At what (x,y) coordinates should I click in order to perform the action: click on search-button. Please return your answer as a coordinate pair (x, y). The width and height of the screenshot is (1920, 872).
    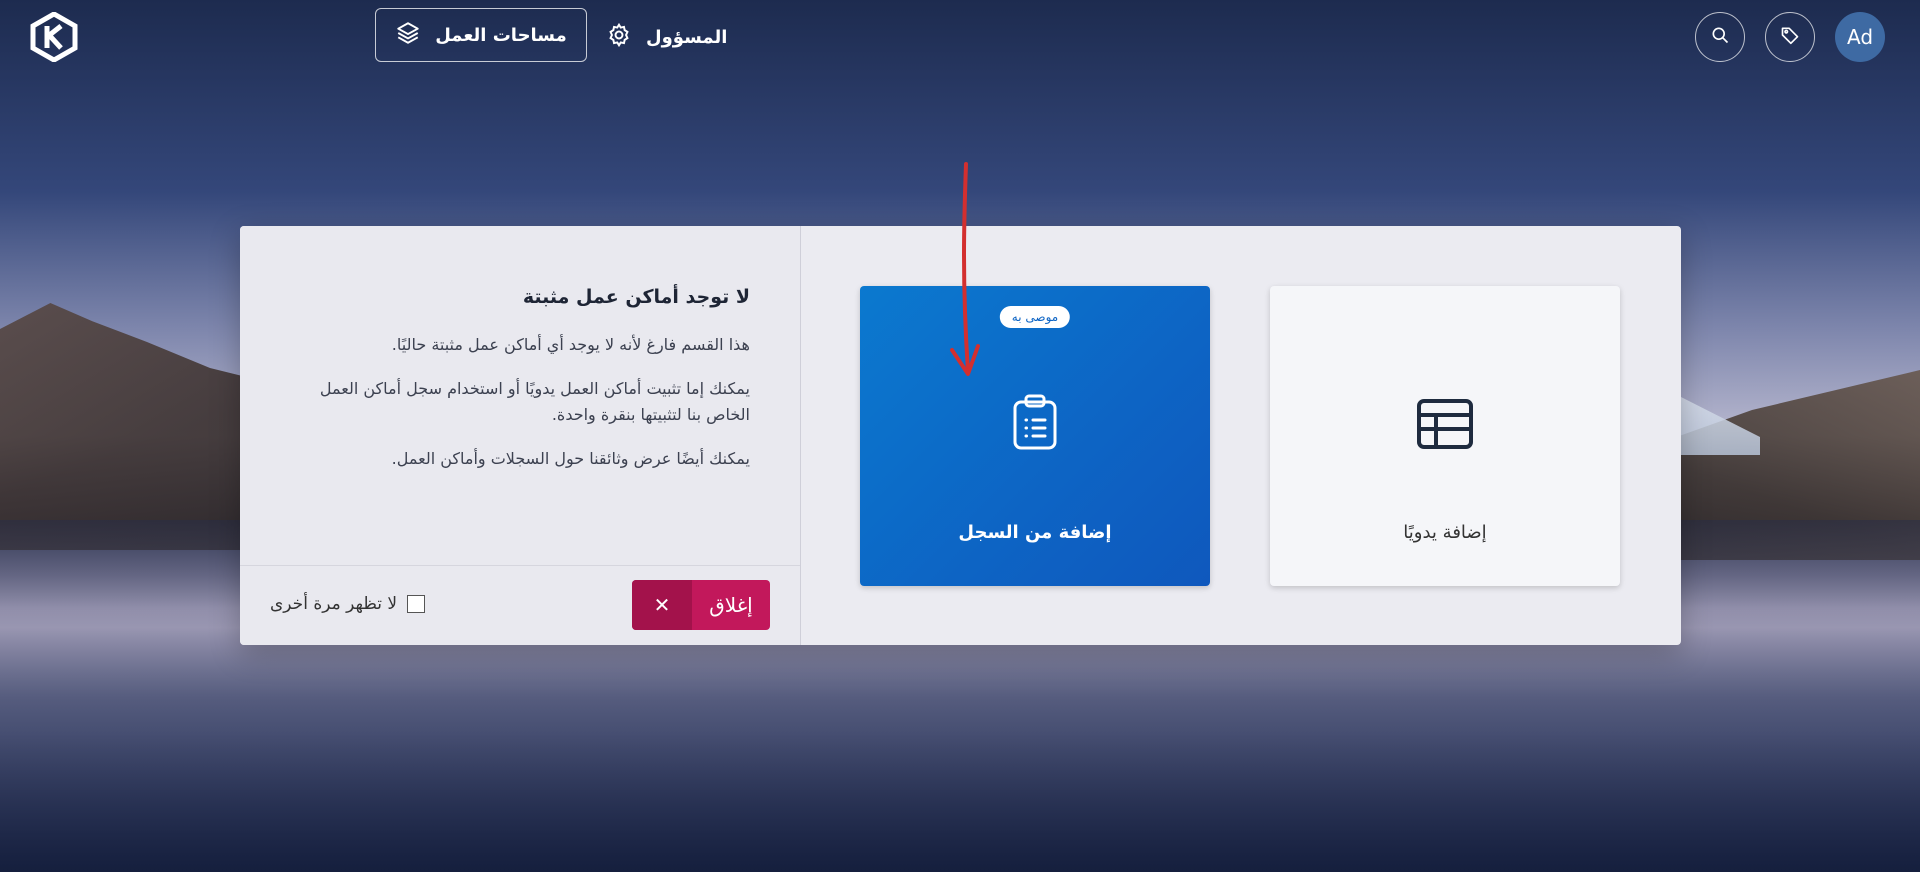
    Looking at the image, I should click on (1720, 37).